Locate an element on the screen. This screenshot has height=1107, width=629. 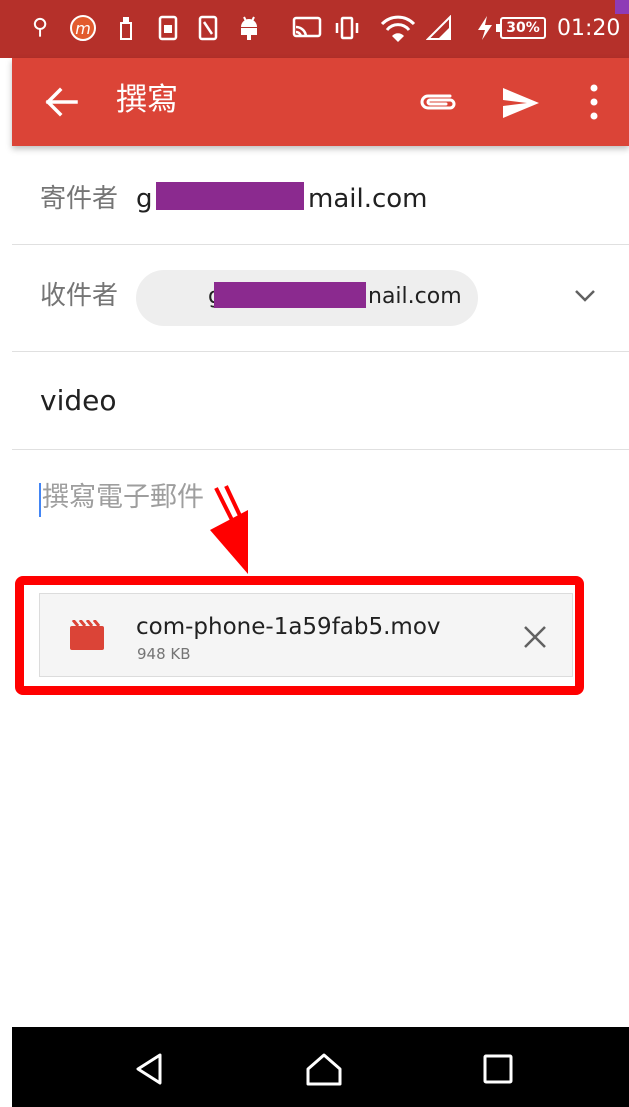
m-app-icon: m is located at coordinates (83, 28).